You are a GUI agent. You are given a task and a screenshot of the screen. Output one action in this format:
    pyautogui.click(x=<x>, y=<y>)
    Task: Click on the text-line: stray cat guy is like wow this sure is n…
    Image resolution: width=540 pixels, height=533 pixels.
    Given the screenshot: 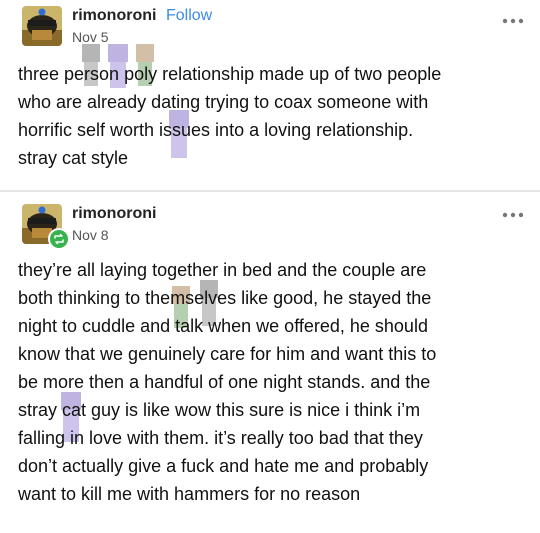 What is the action you would take?
    pyautogui.click(x=219, y=410)
    